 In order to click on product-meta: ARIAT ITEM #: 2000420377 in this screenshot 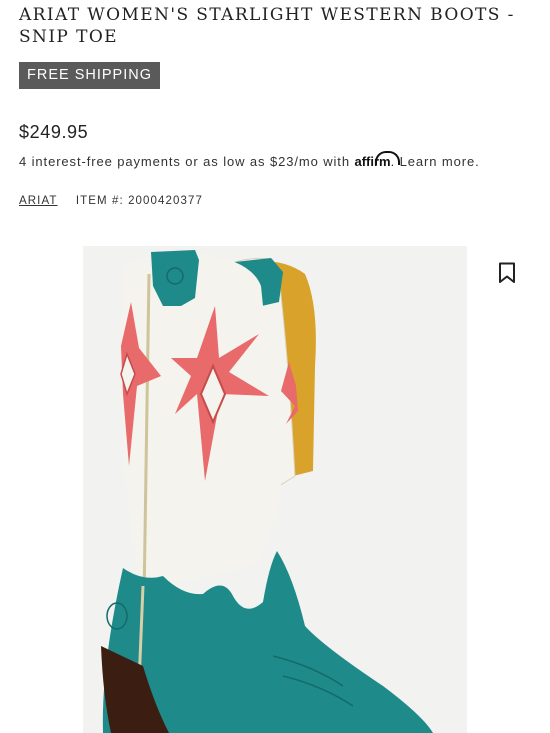, I will do `click(111, 201)`.